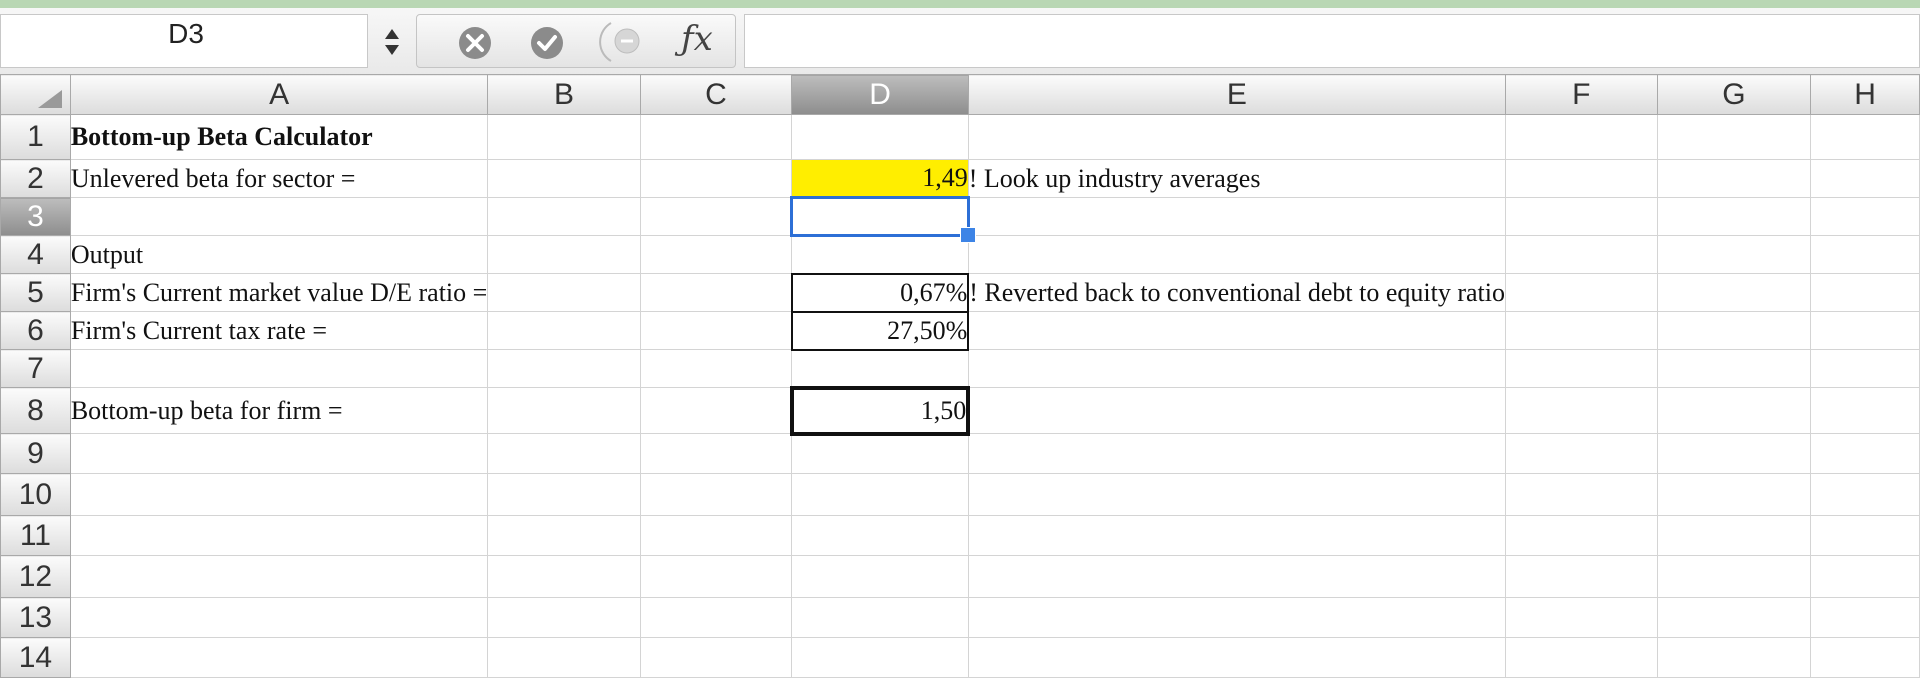  What do you see at coordinates (1734, 617) in the screenshot?
I see `cell-g13` at bounding box center [1734, 617].